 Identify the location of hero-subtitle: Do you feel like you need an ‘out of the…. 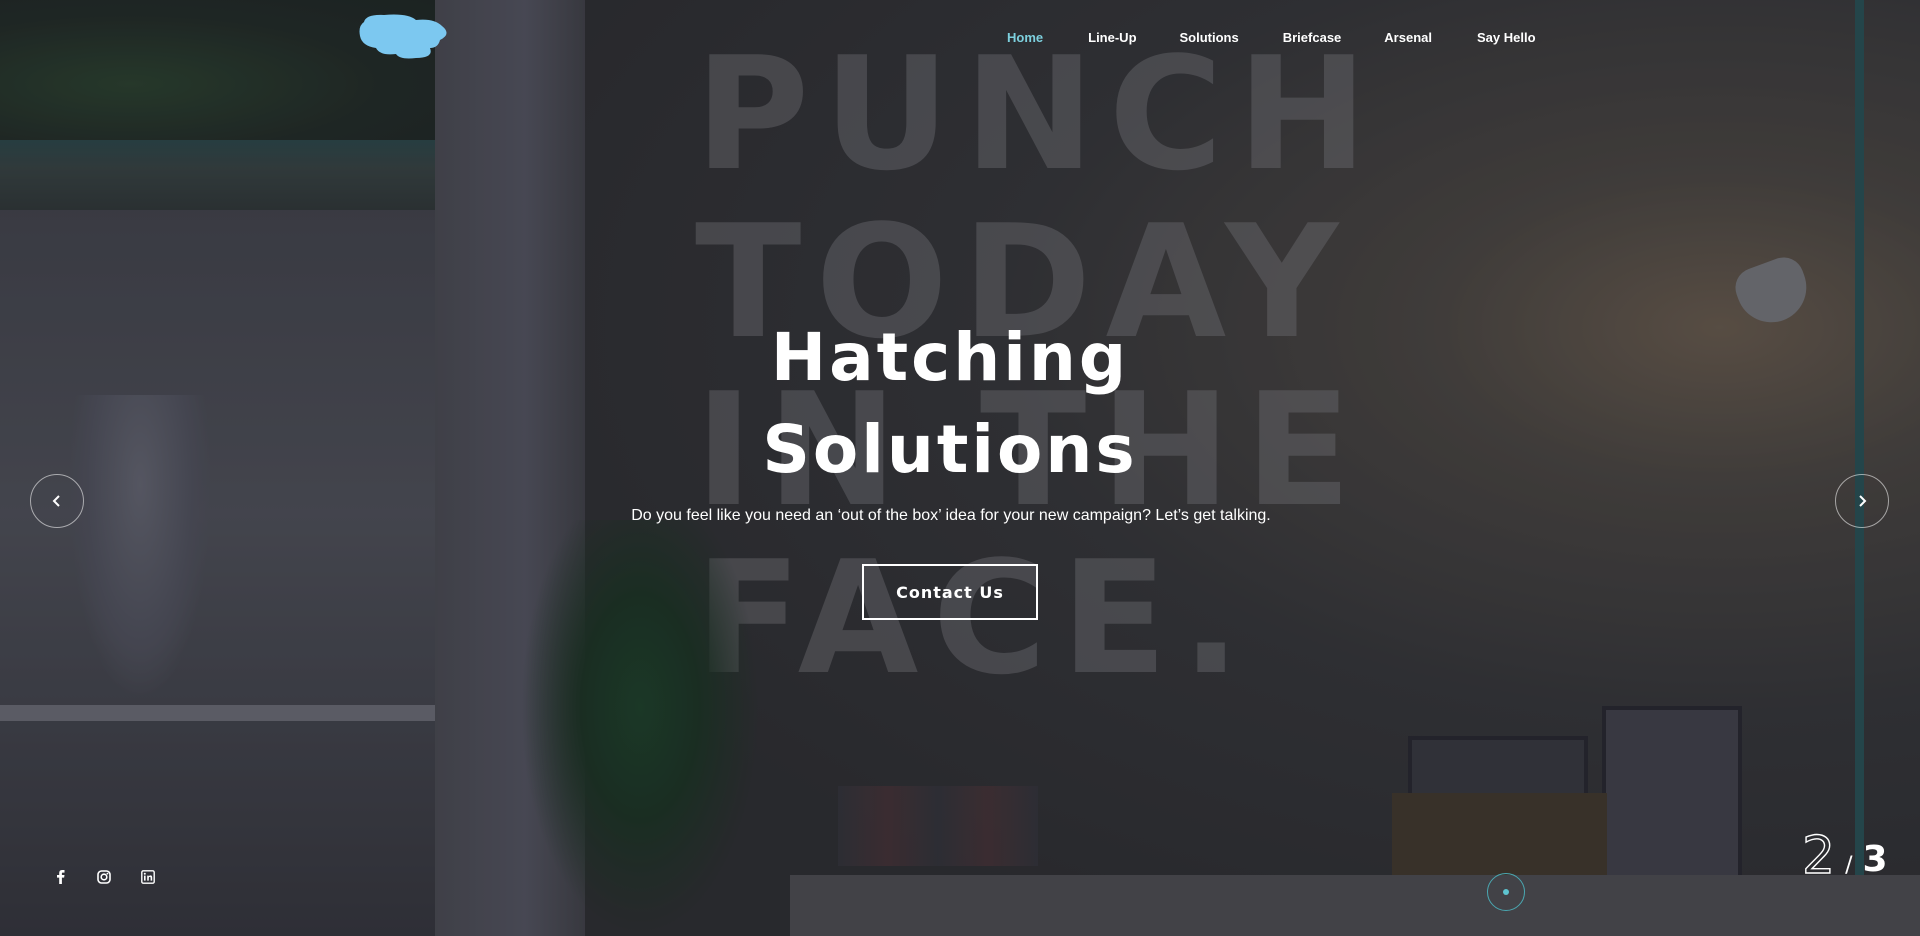
(951, 515).